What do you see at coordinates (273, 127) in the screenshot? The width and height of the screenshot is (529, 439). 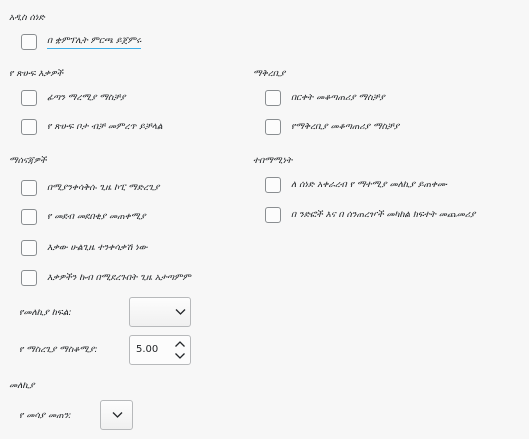 I see `presenter-console-checkbox` at bounding box center [273, 127].